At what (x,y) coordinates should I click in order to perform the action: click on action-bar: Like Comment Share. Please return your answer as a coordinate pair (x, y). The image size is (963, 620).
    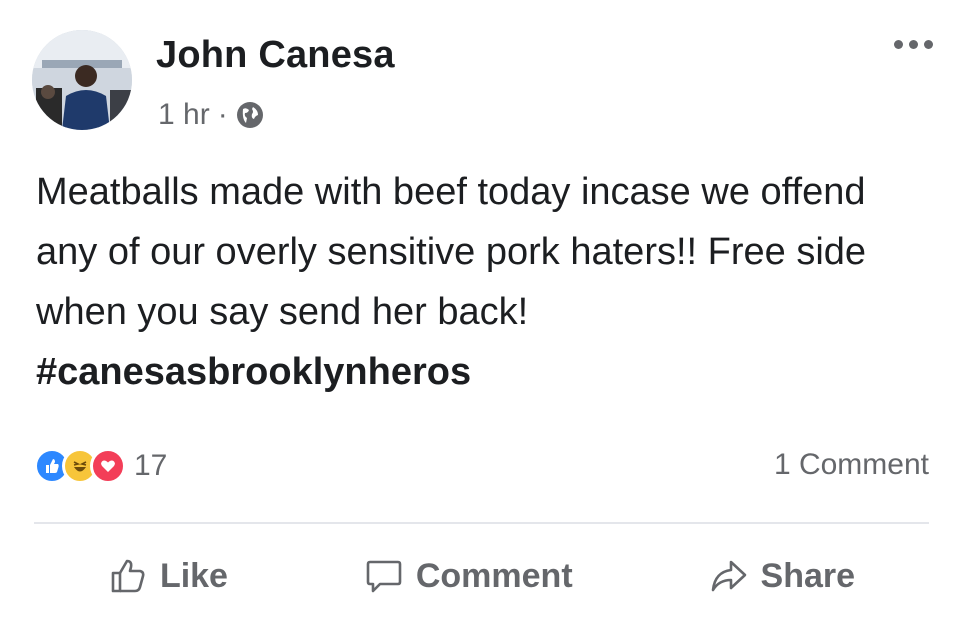
    Looking at the image, I should click on (481, 576).